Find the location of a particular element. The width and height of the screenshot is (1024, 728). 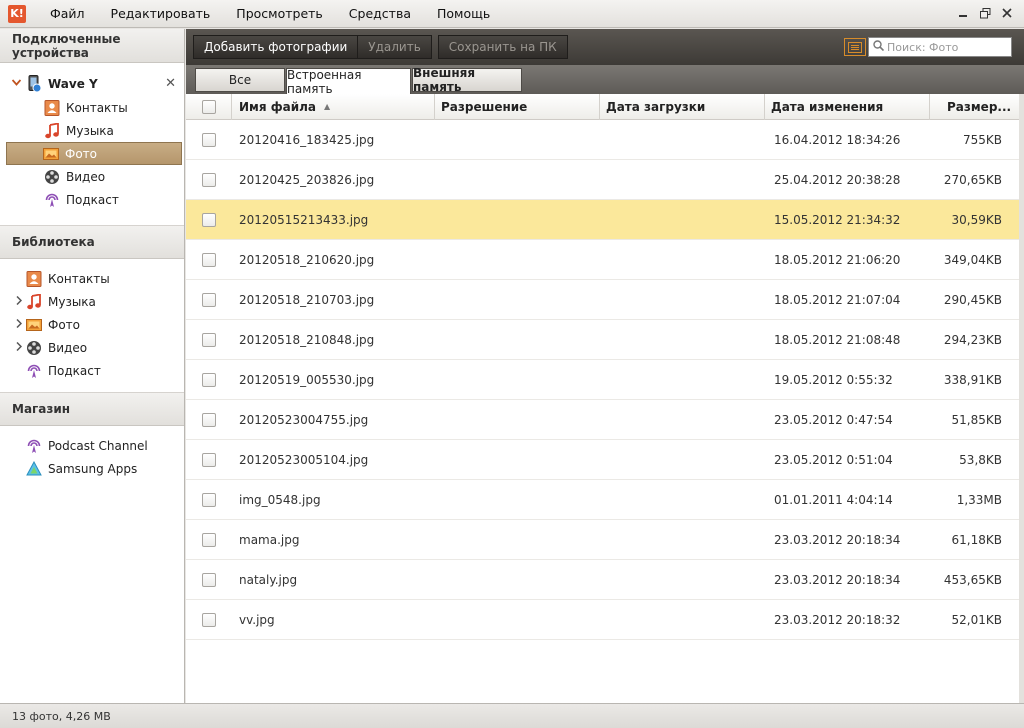

column-header-name-label: Имя файла is located at coordinates (278, 106).